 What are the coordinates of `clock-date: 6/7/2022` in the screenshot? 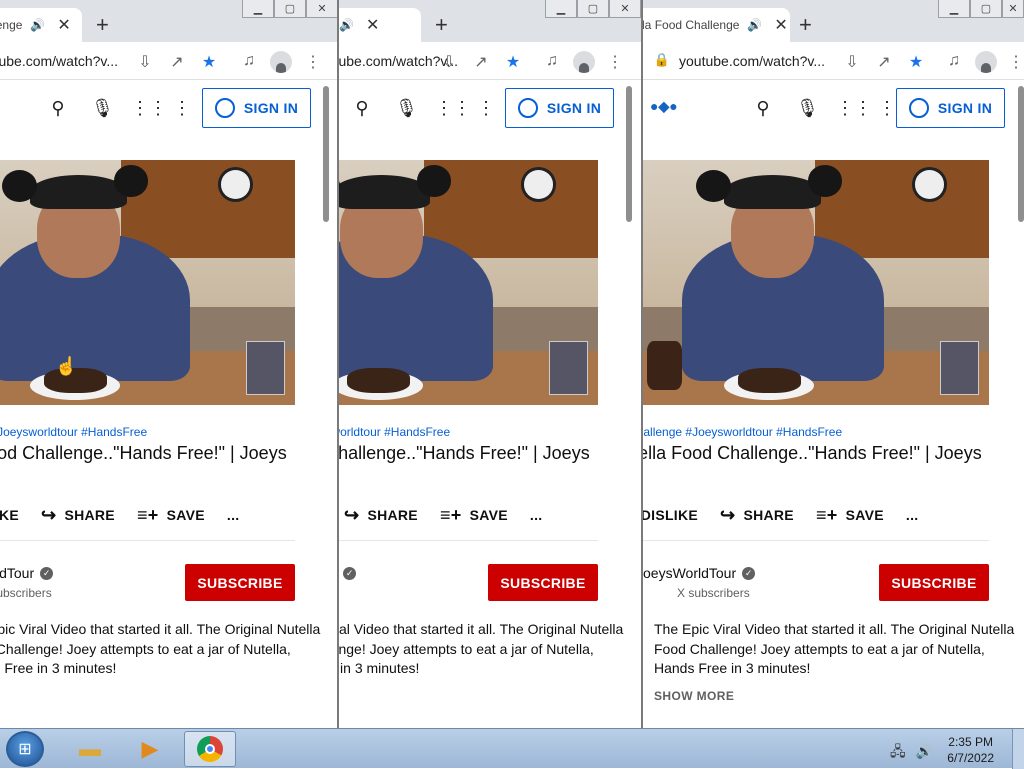 It's located at (970, 758).